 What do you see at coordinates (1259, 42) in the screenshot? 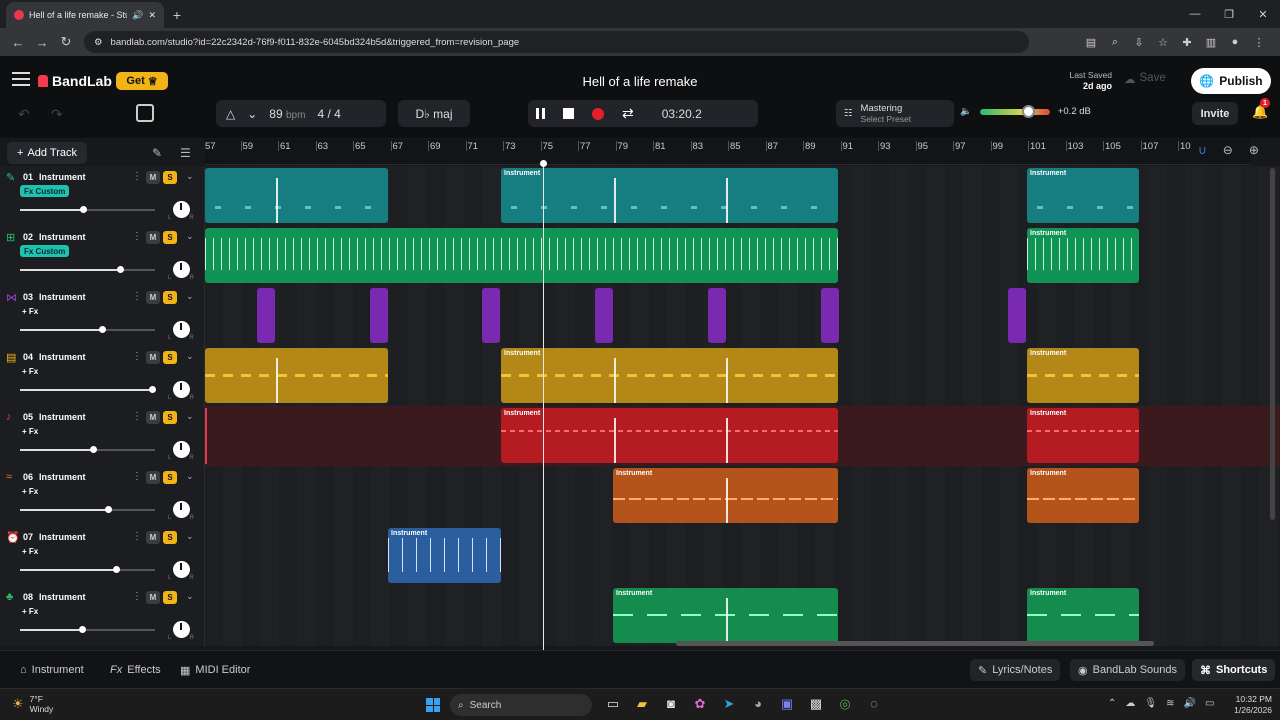
I see `browser-menu-icon: ⋮` at bounding box center [1259, 42].